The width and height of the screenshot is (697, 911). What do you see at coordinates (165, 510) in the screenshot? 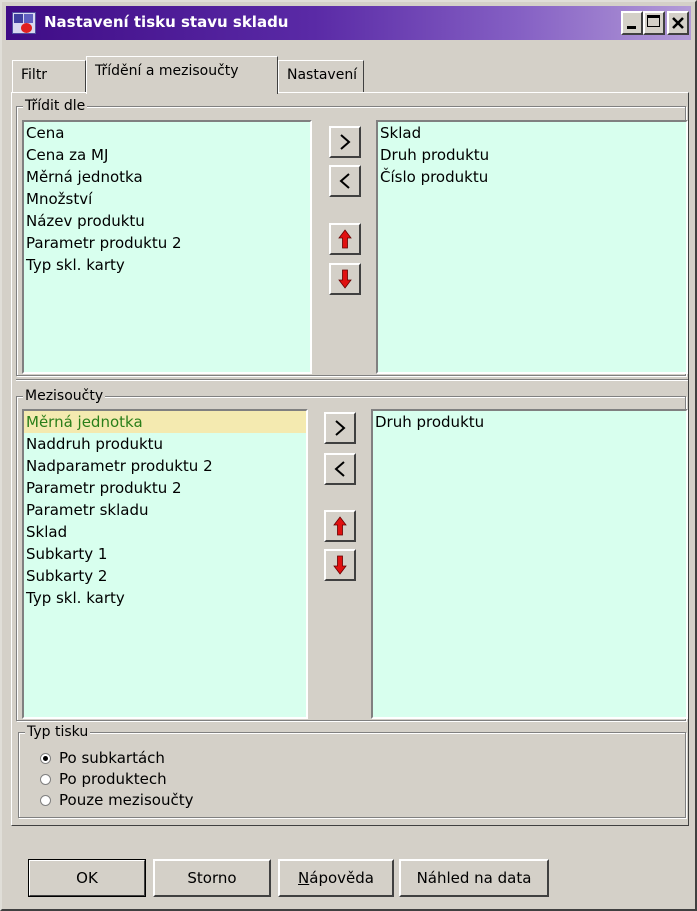
I see `list-item: Parametr skladu` at bounding box center [165, 510].